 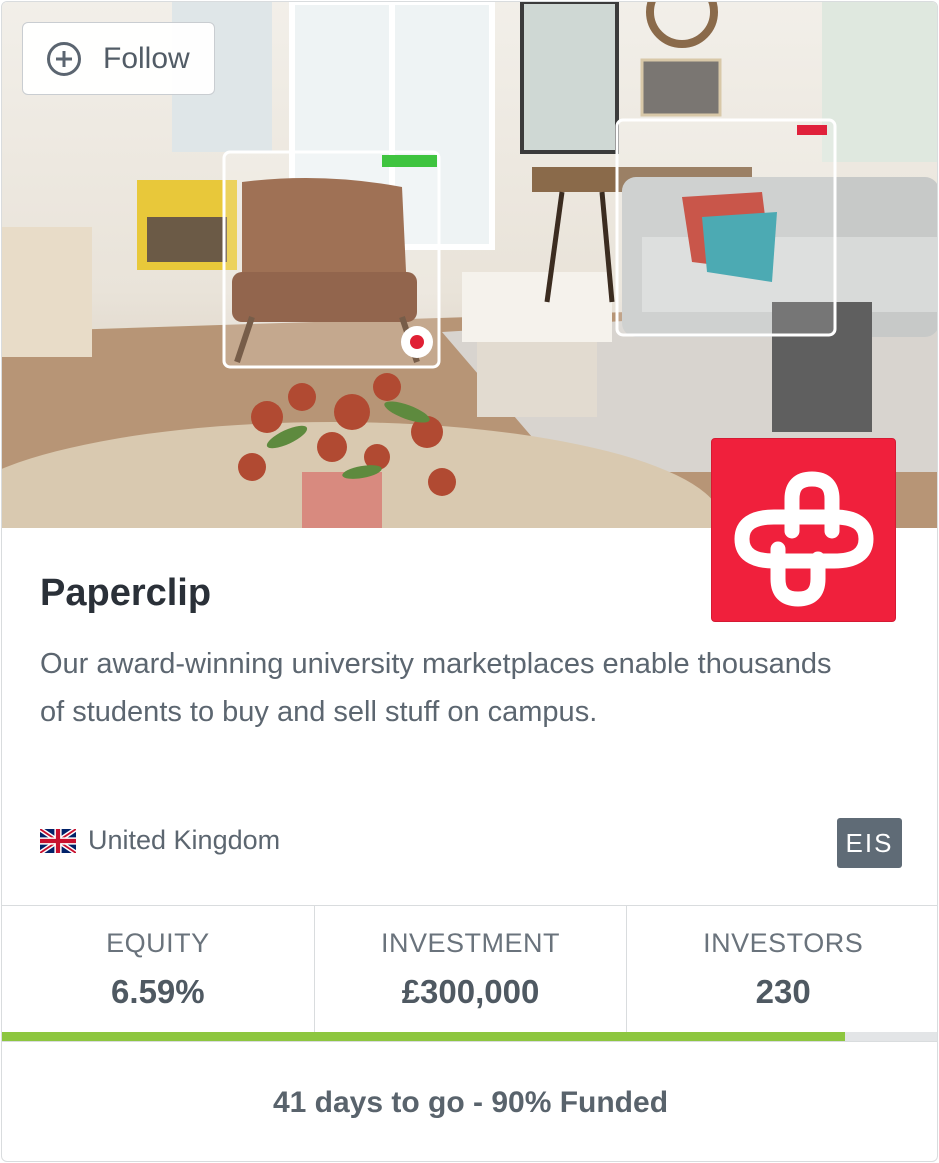 What do you see at coordinates (158, 943) in the screenshot?
I see `stat-label: EQUITY` at bounding box center [158, 943].